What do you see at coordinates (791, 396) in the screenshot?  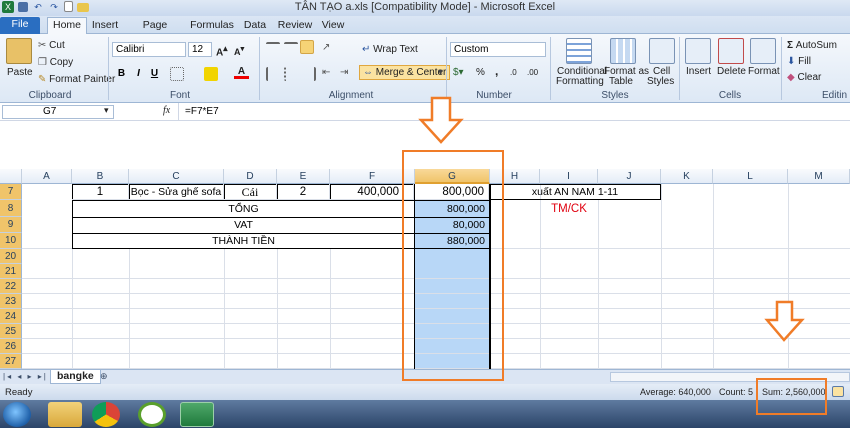 I see `highlight-box-sum` at bounding box center [791, 396].